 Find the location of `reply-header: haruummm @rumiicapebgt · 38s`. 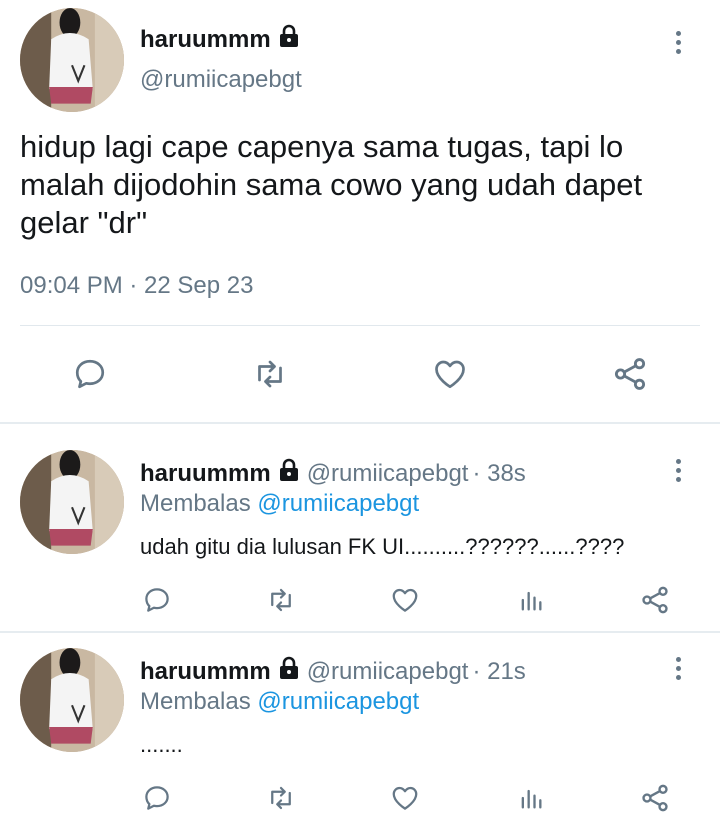

reply-header: haruummm @rumiicapebgt · 38s is located at coordinates (333, 473).